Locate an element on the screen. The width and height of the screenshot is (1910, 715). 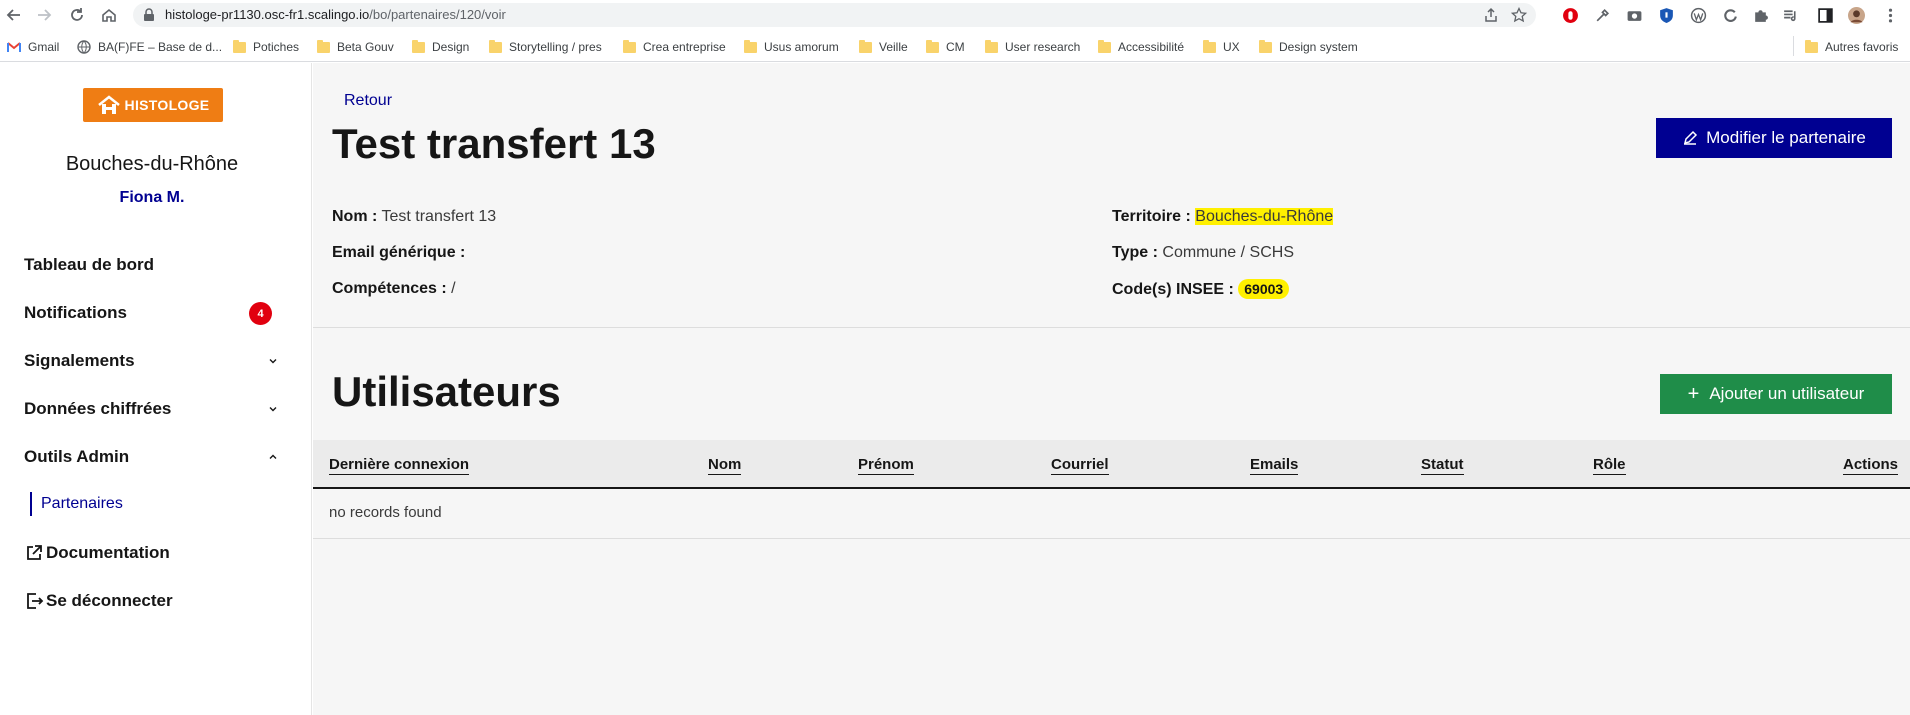
column-actions: Actions is located at coordinates (1871, 465).